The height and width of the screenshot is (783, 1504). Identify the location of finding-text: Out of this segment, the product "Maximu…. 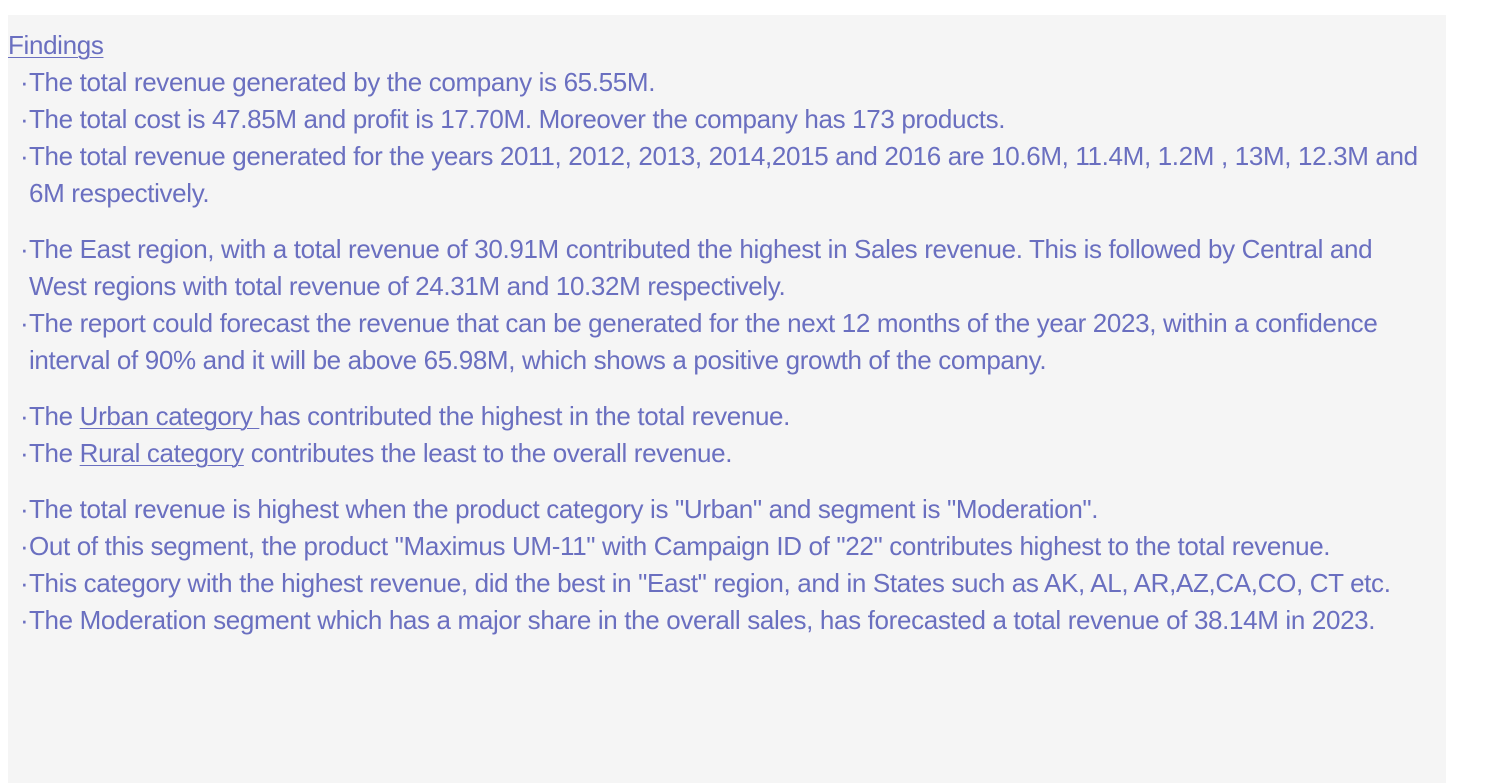
(680, 546).